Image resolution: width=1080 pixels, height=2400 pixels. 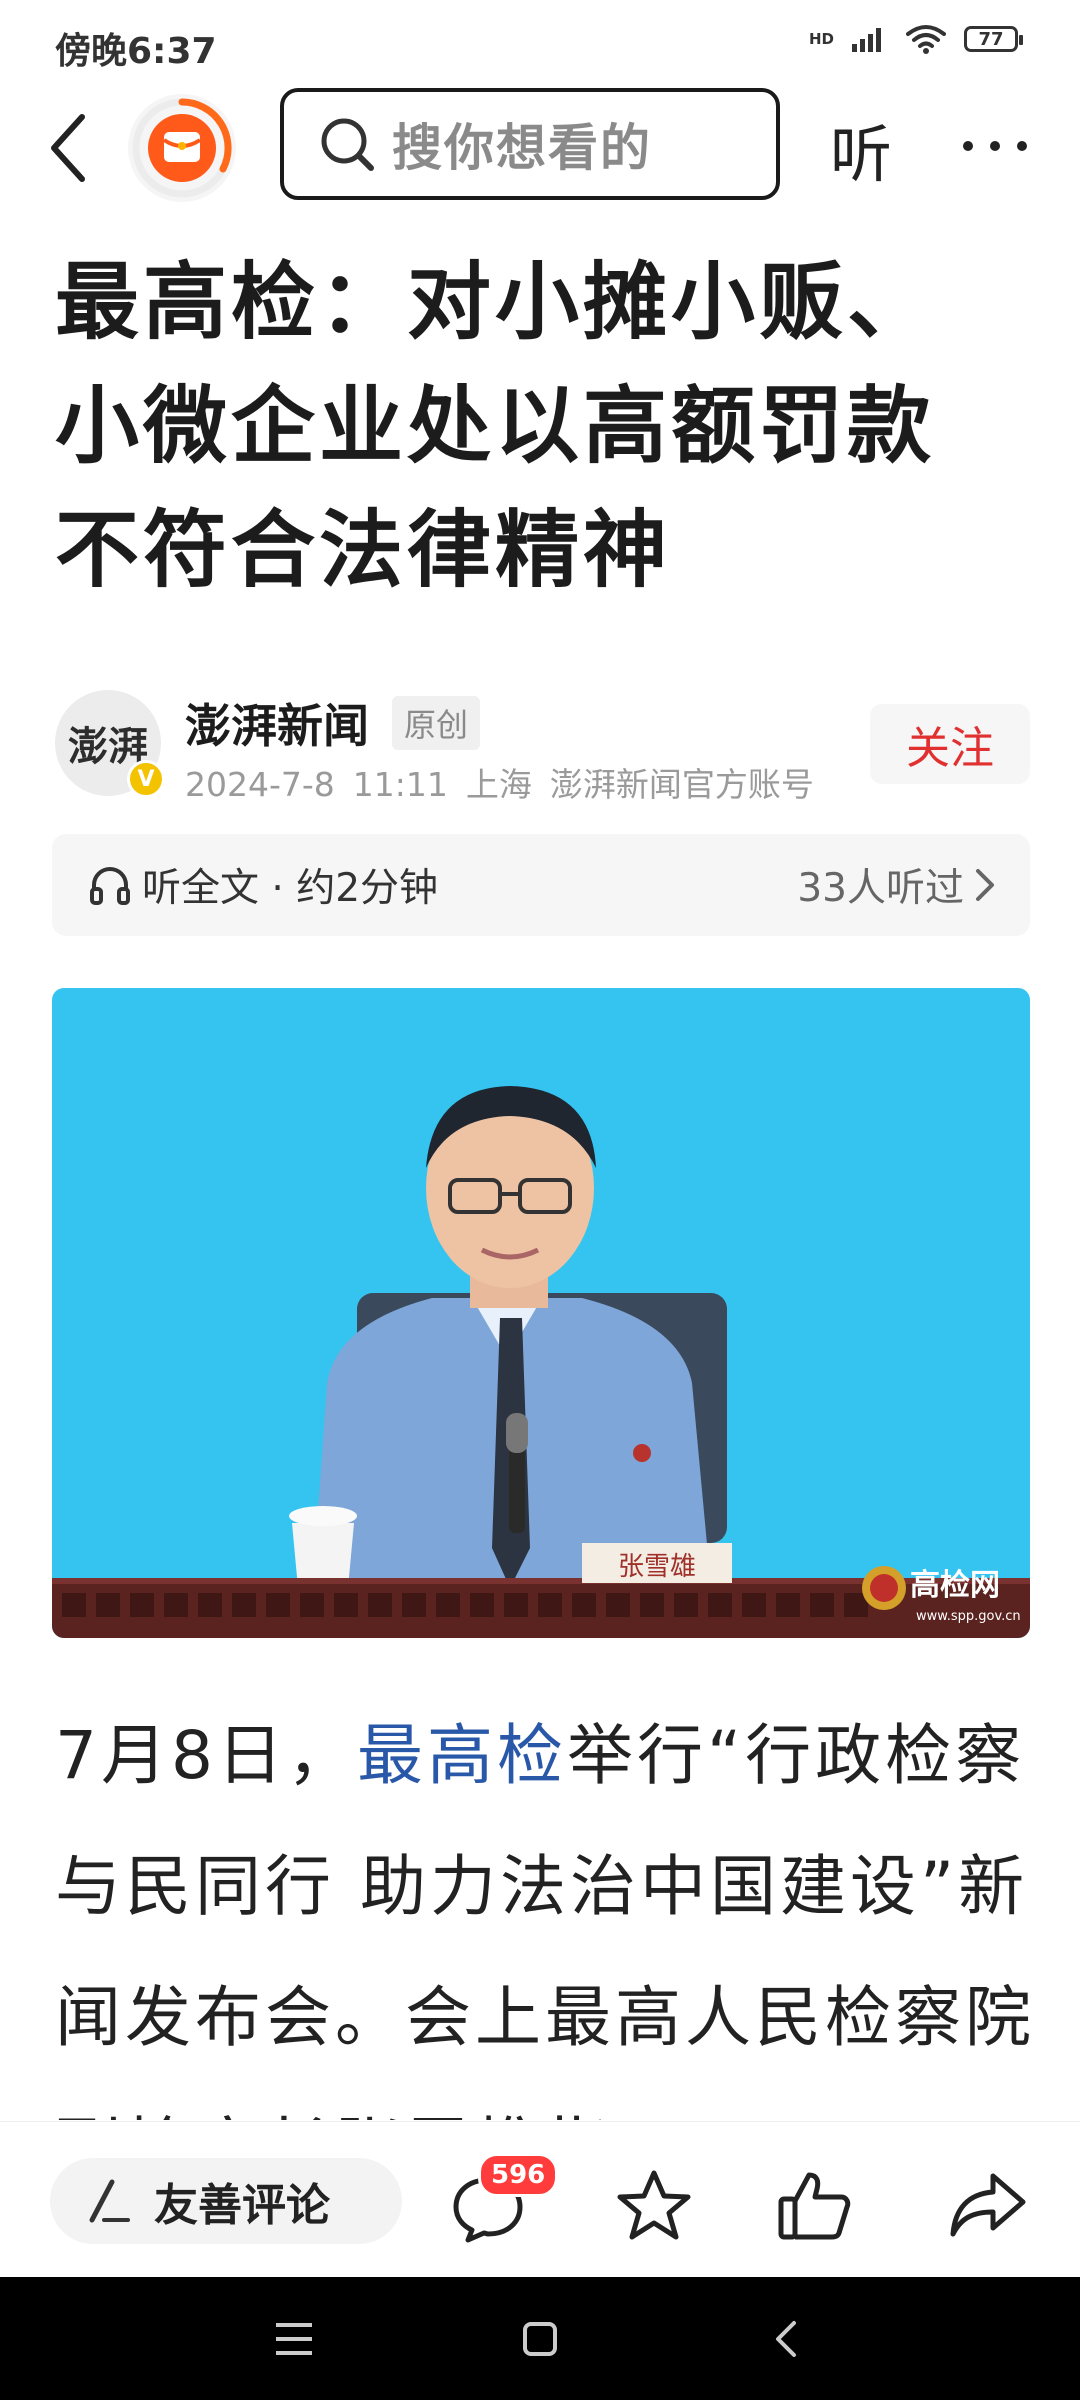 I want to click on title-line: 不符合法律精神, so click(x=363, y=550).